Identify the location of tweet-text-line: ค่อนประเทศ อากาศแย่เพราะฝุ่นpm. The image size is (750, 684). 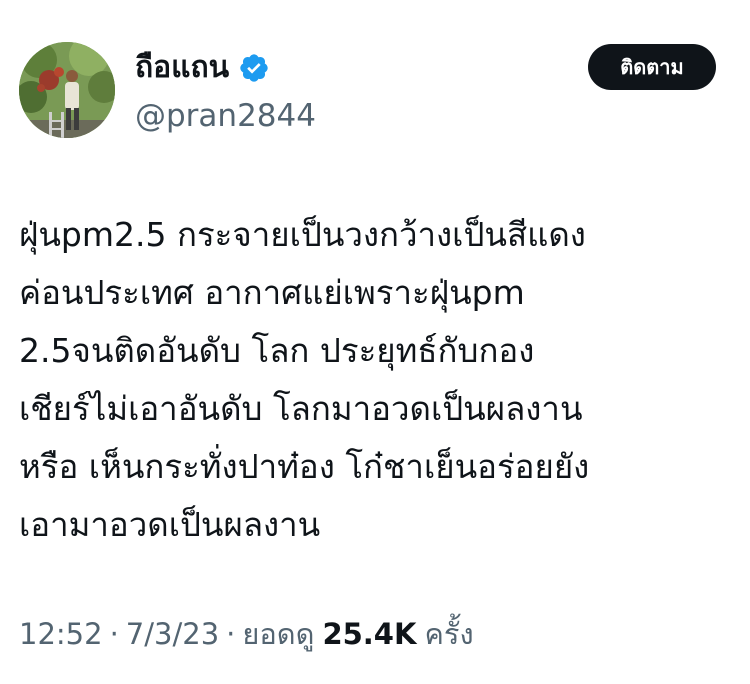
(272, 292).